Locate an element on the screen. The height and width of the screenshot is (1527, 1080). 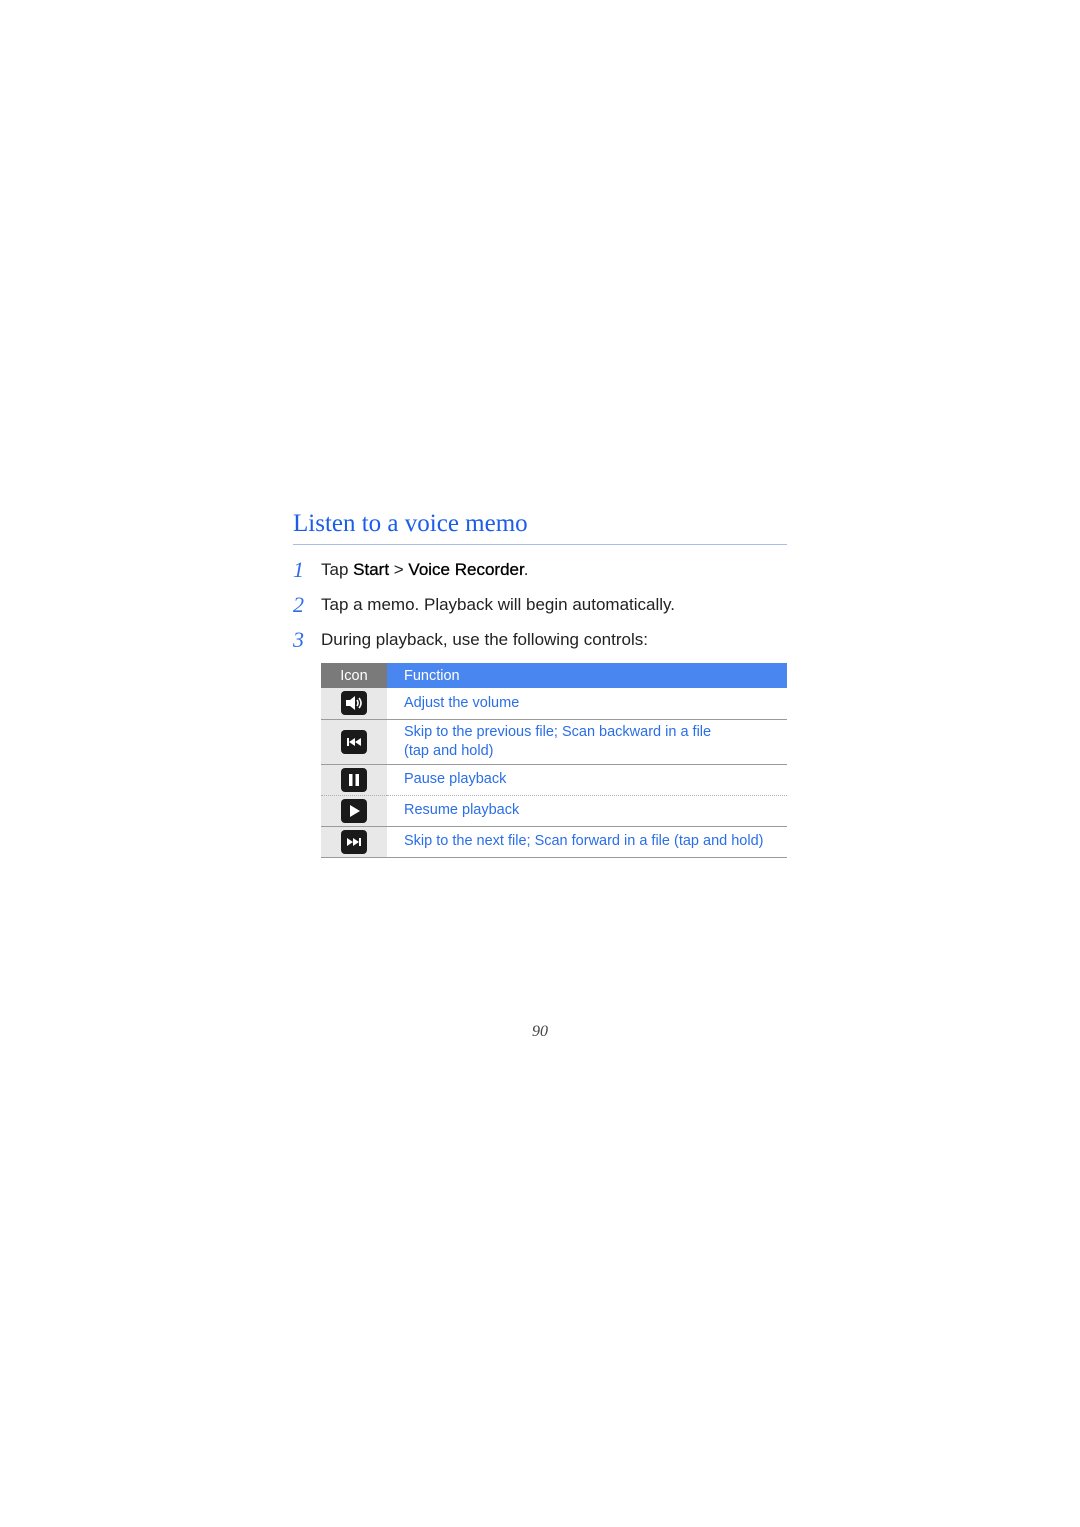
header-function: Function is located at coordinates (587, 675).